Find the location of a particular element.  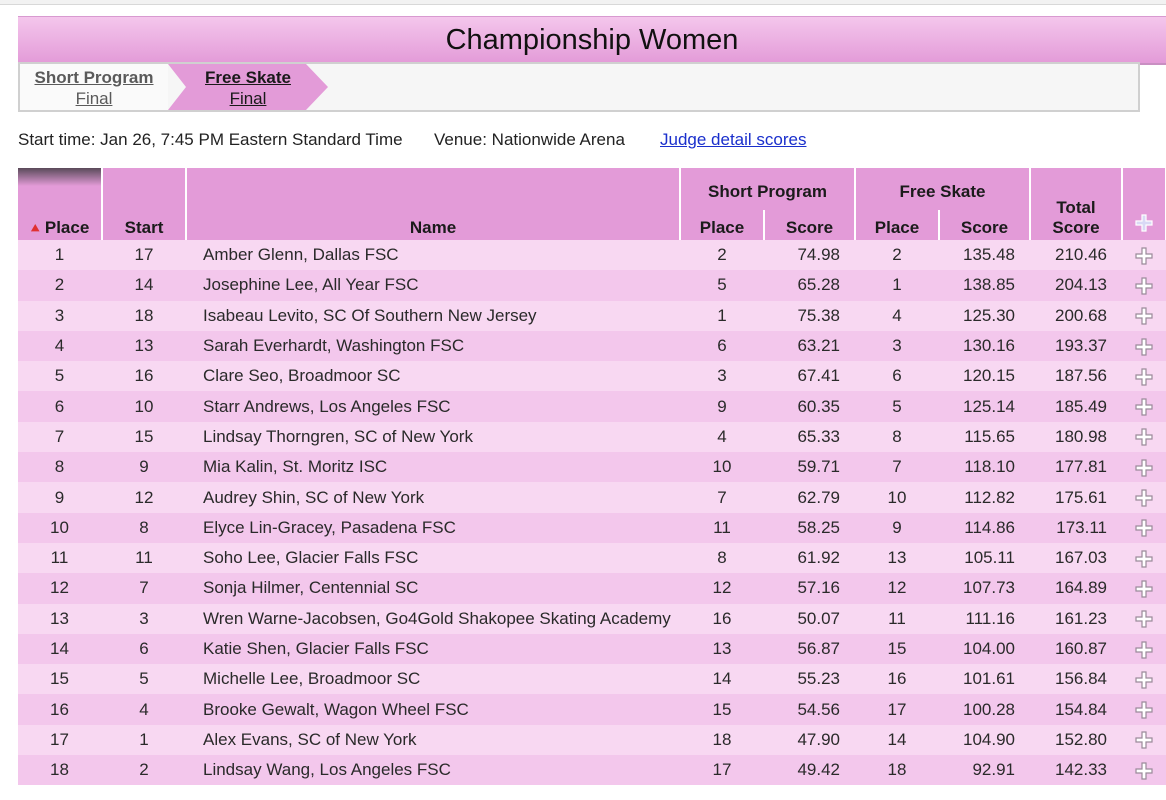

cell-name: Soho Lee, Glacier Falls FSC is located at coordinates (433, 558).